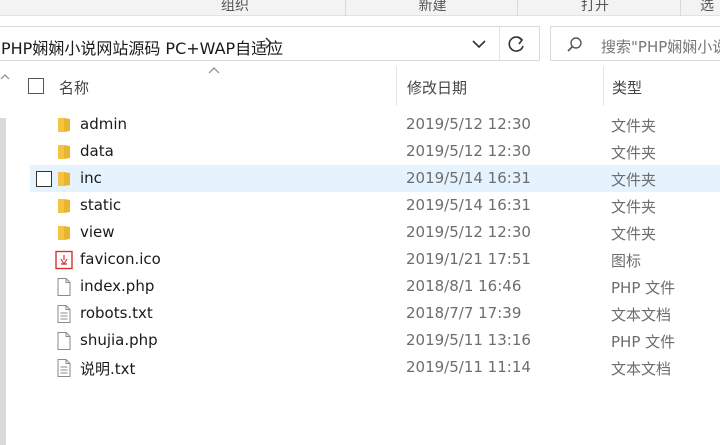  What do you see at coordinates (100, 205) in the screenshot?
I see `file-name: static` at bounding box center [100, 205].